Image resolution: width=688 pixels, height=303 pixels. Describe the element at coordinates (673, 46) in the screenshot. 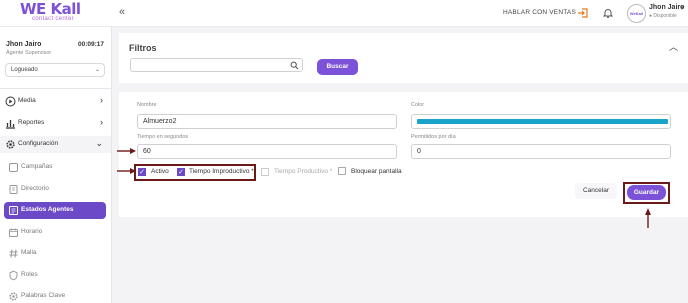

I see `chevron-up-icon: ︿` at that location.